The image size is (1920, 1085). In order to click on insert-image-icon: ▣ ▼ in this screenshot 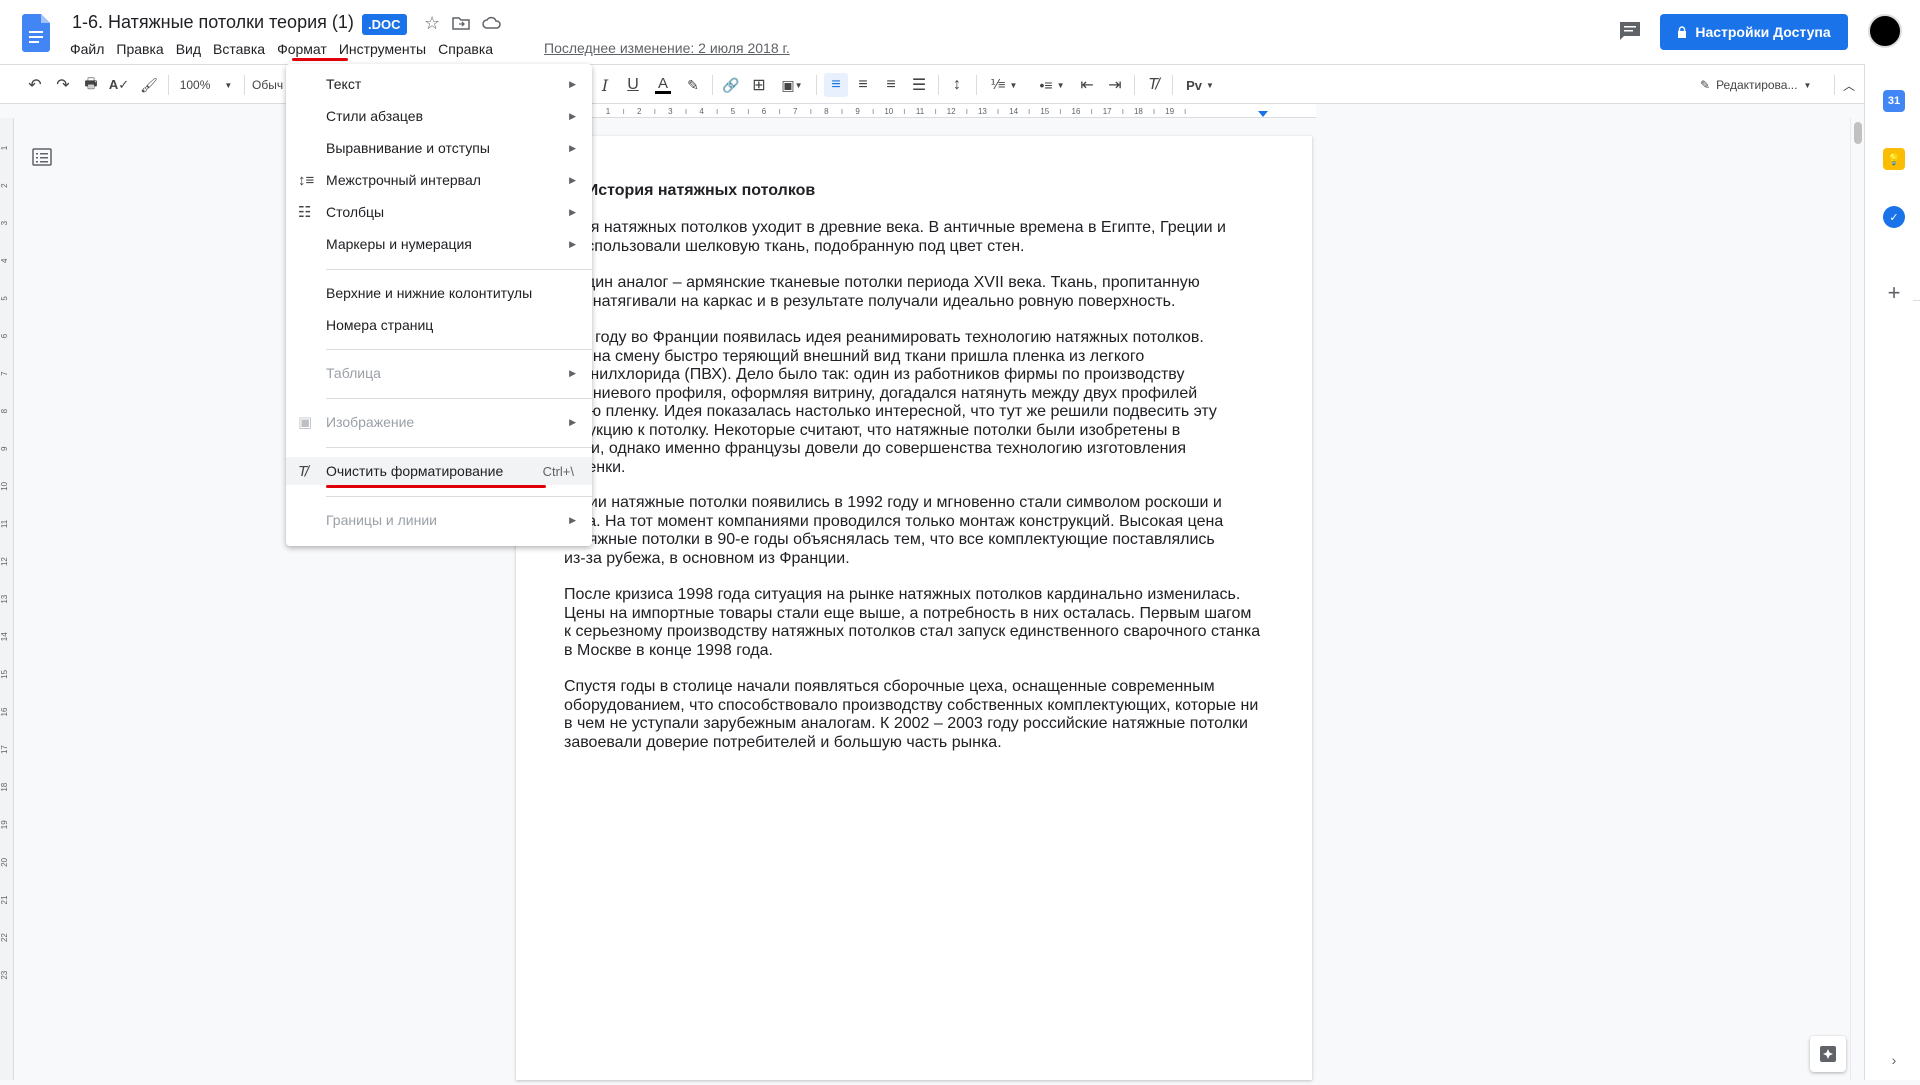, I will do `click(792, 85)`.